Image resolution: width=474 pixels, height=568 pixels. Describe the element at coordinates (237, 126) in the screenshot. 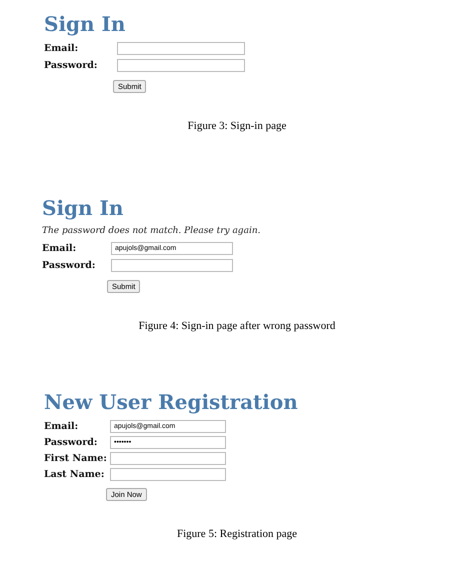

I see `figure-caption: Figure 3: Sign-in page` at that location.